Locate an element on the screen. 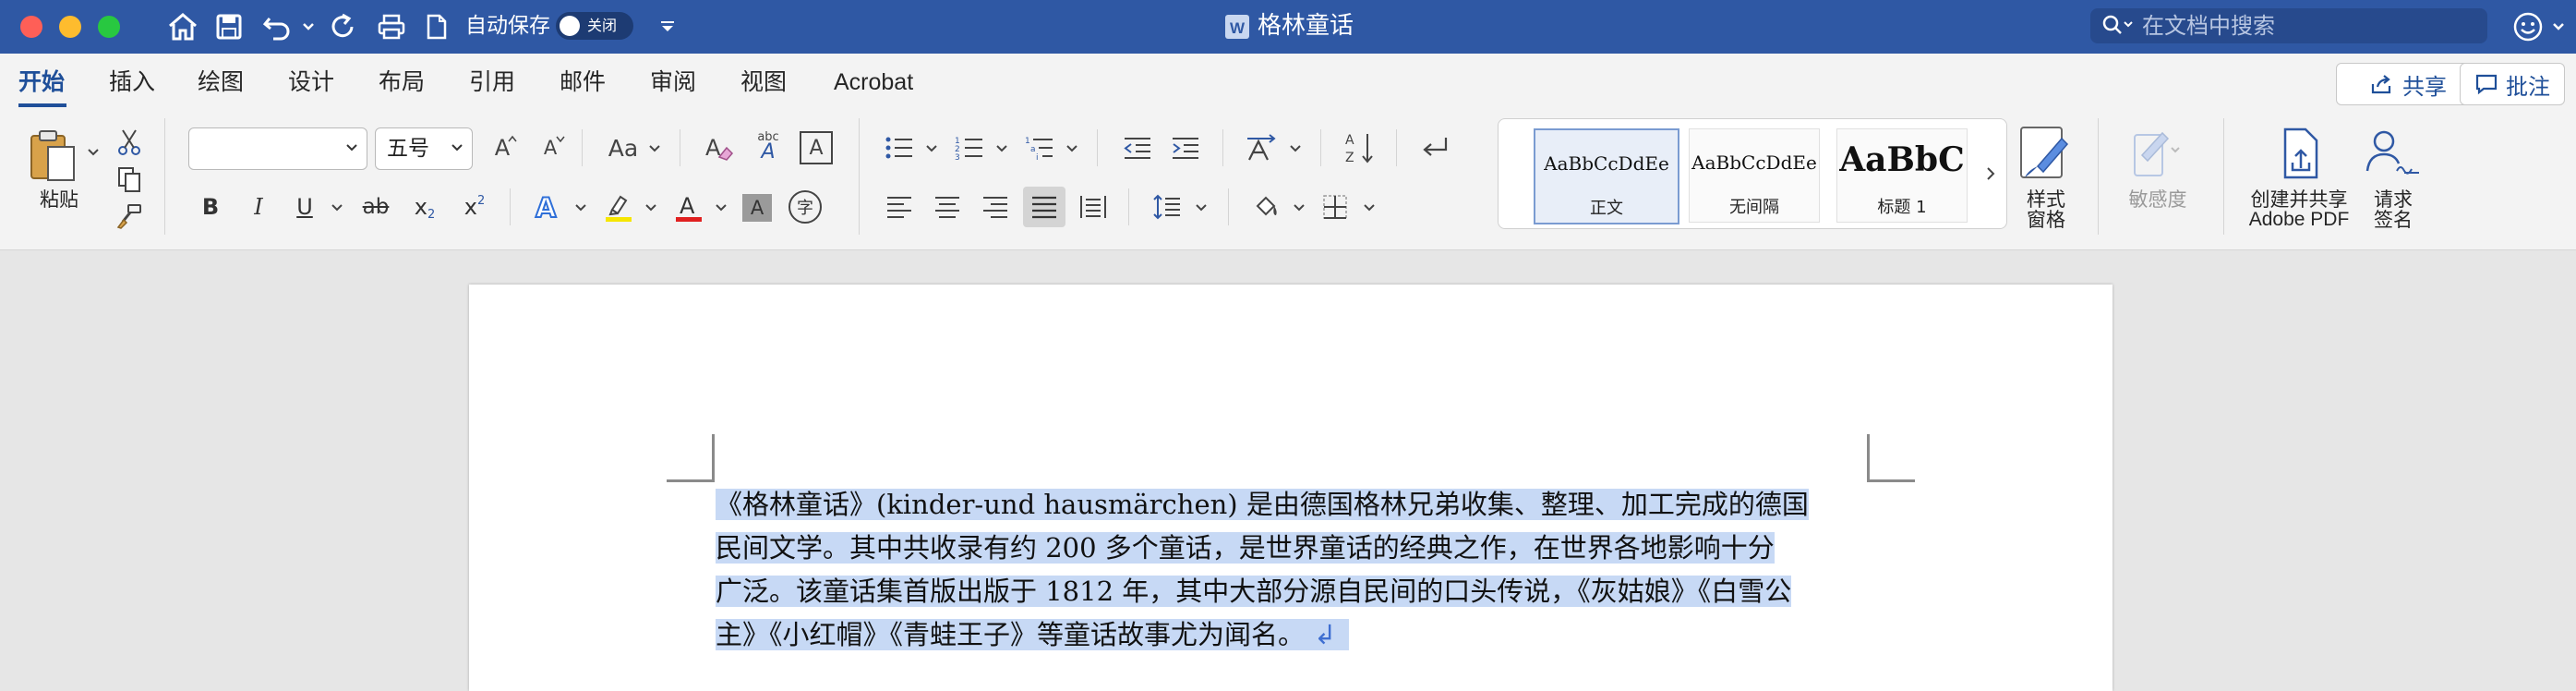  line-spacing-chevron-icon is located at coordinates (1201, 208).